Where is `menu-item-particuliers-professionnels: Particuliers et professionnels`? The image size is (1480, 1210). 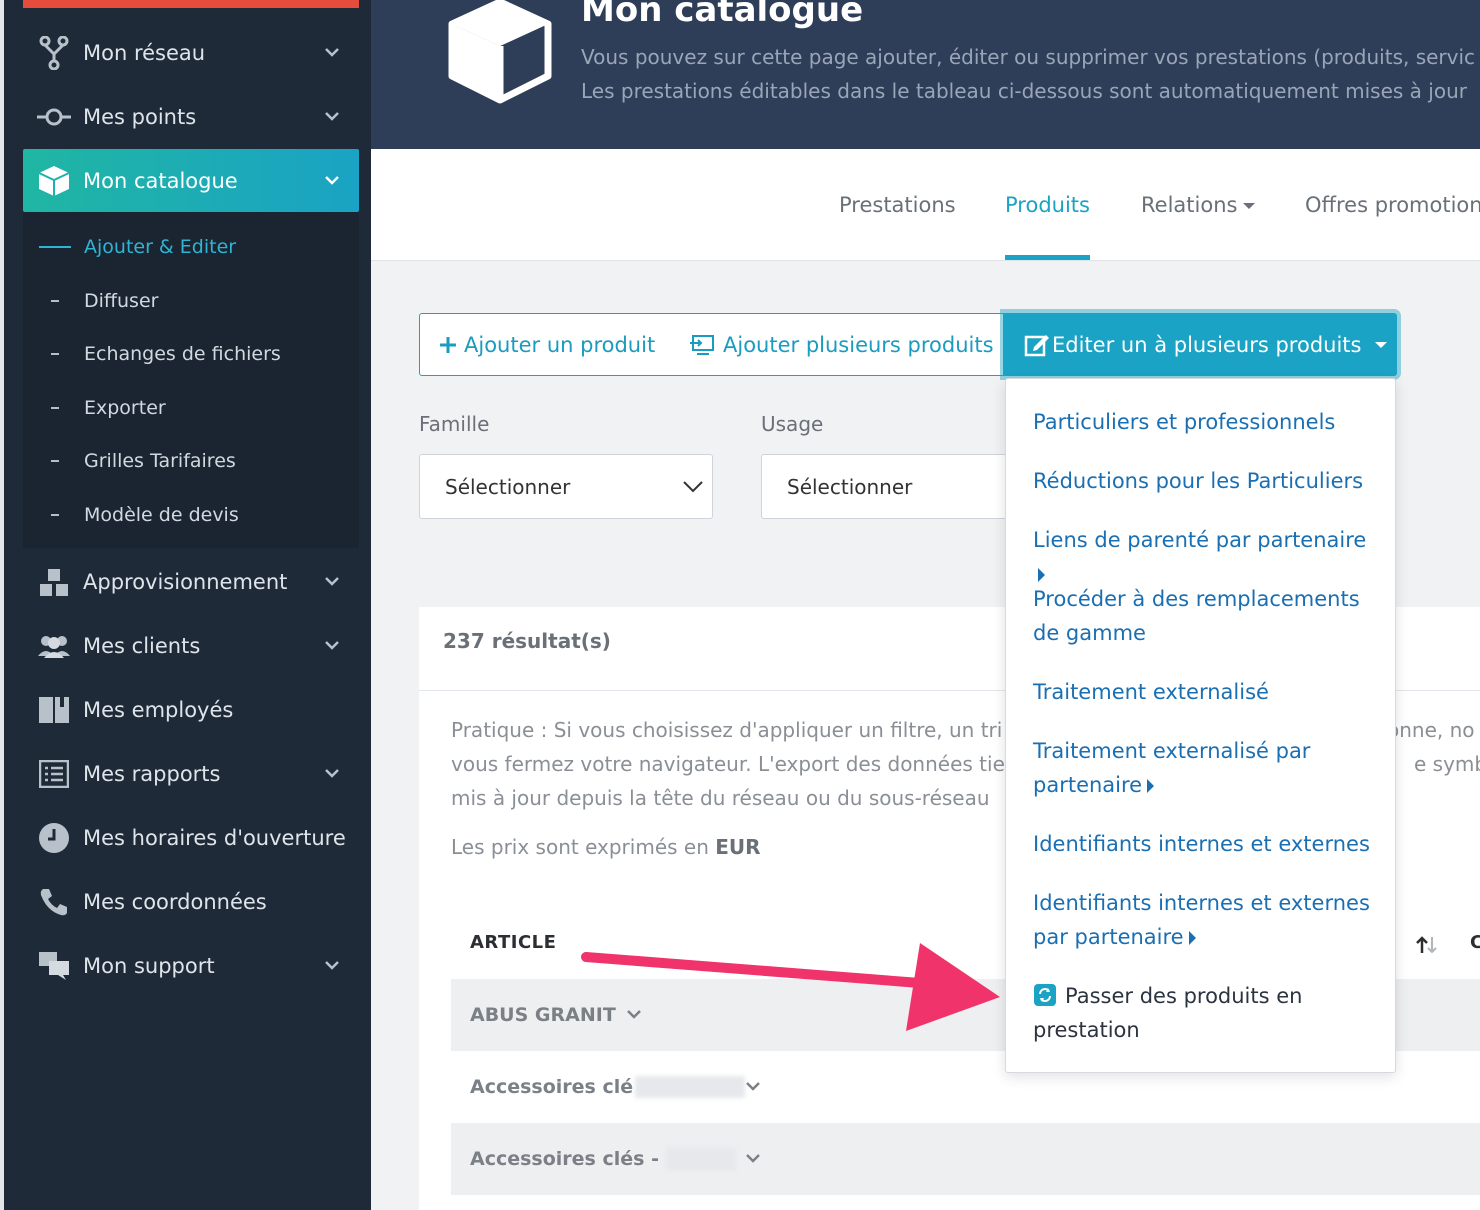 menu-item-particuliers-professionnels: Particuliers et professionnels is located at coordinates (1205, 422).